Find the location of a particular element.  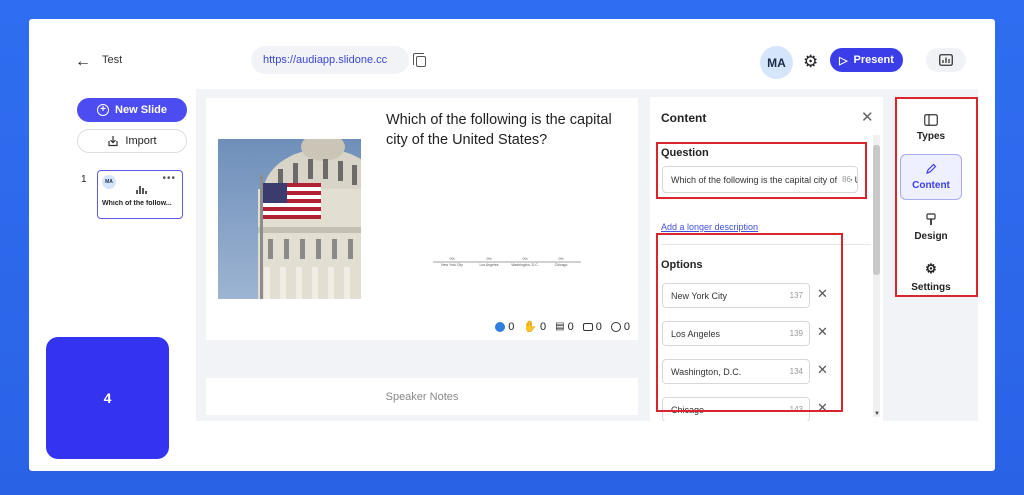

comment-icon is located at coordinates (587, 326).